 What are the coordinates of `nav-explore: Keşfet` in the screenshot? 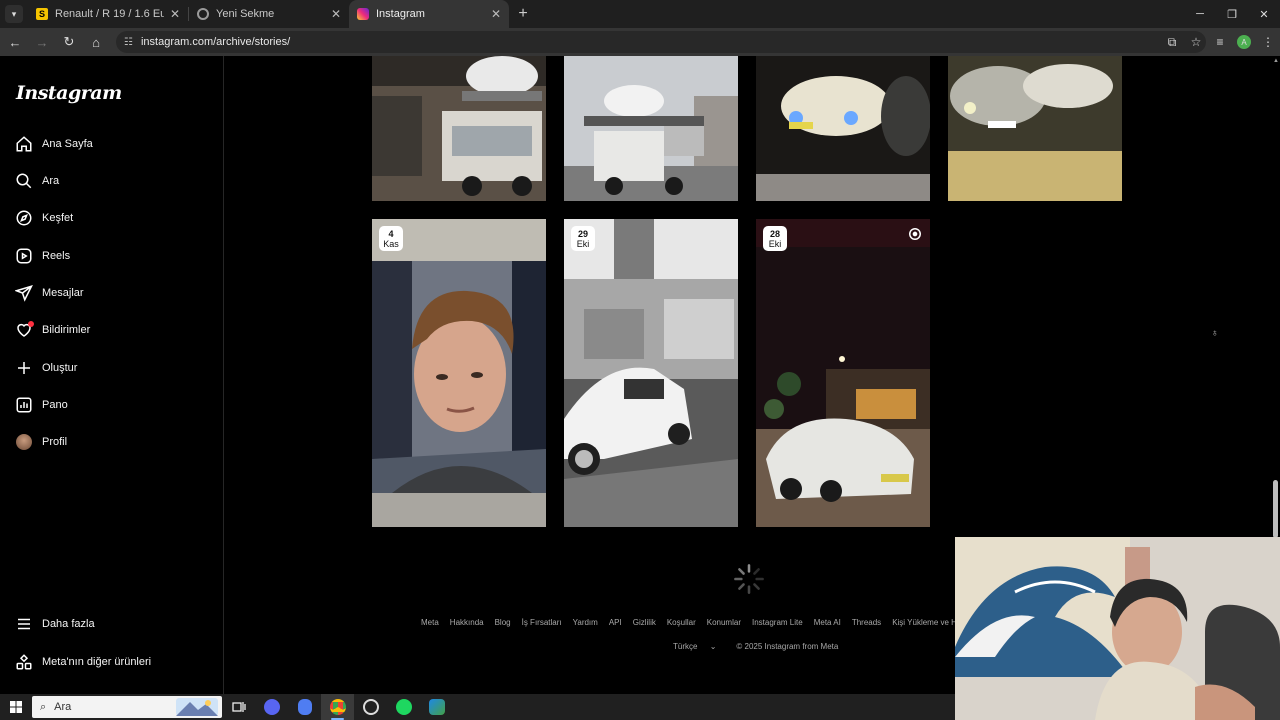 It's located at (43, 218).